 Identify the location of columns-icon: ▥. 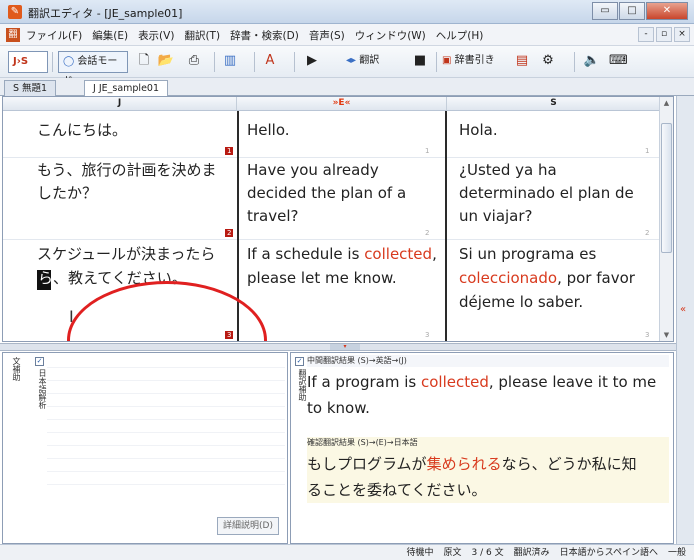
(230, 61).